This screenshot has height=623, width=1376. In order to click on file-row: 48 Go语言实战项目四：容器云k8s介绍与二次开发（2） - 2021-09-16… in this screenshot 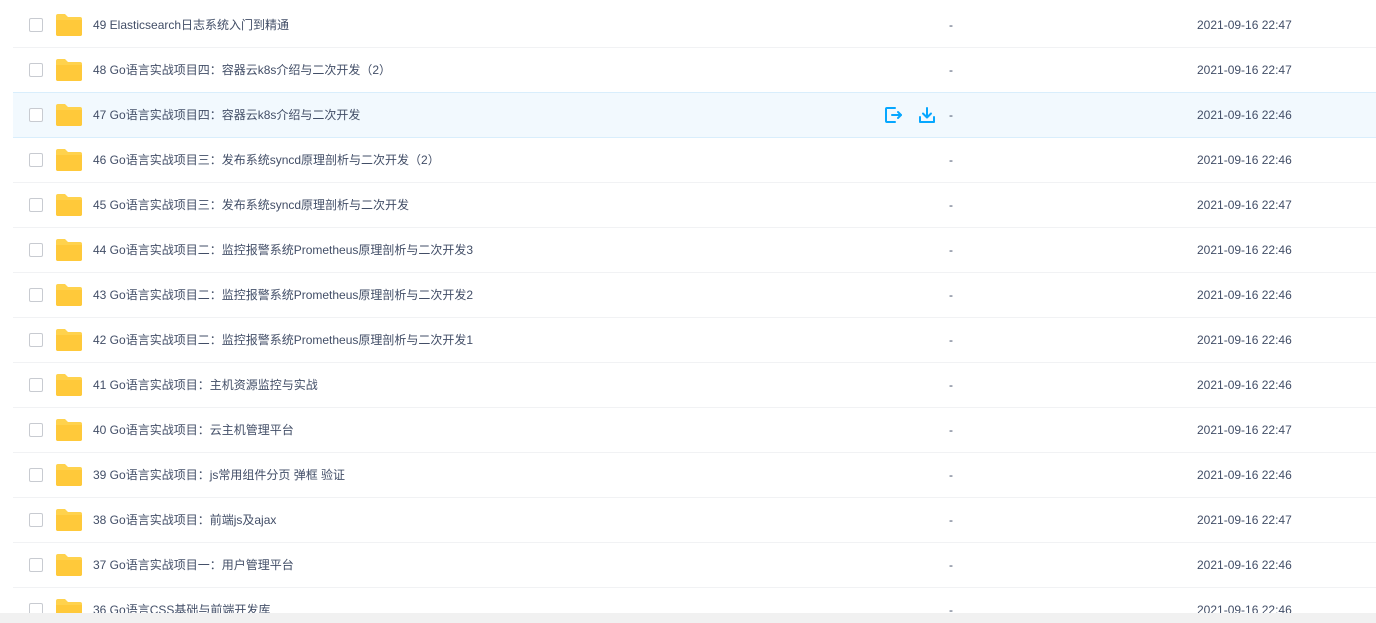, I will do `click(694, 70)`.